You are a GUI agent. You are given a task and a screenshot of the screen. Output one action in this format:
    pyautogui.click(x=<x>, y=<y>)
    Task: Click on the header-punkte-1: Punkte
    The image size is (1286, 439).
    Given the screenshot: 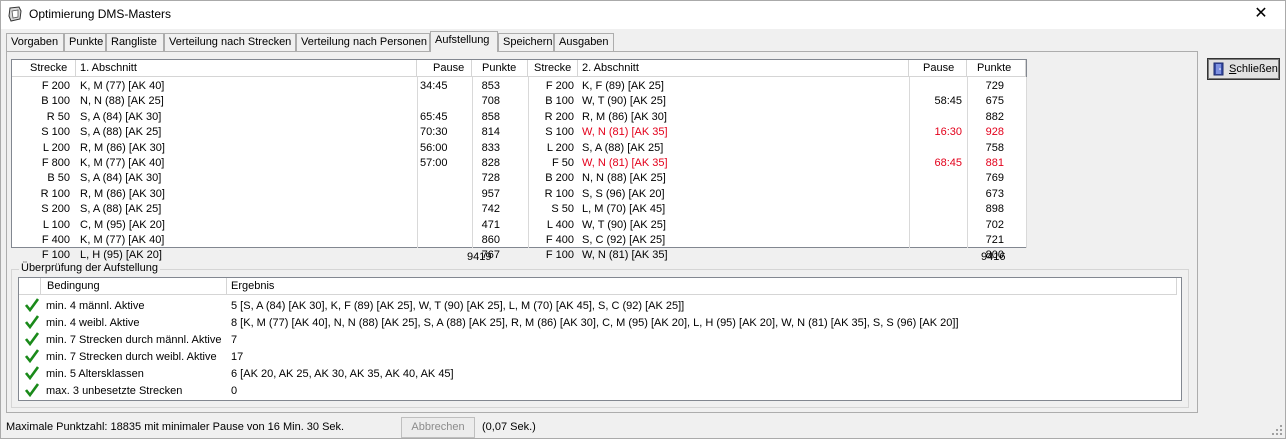 What is the action you would take?
    pyautogui.click(x=500, y=68)
    